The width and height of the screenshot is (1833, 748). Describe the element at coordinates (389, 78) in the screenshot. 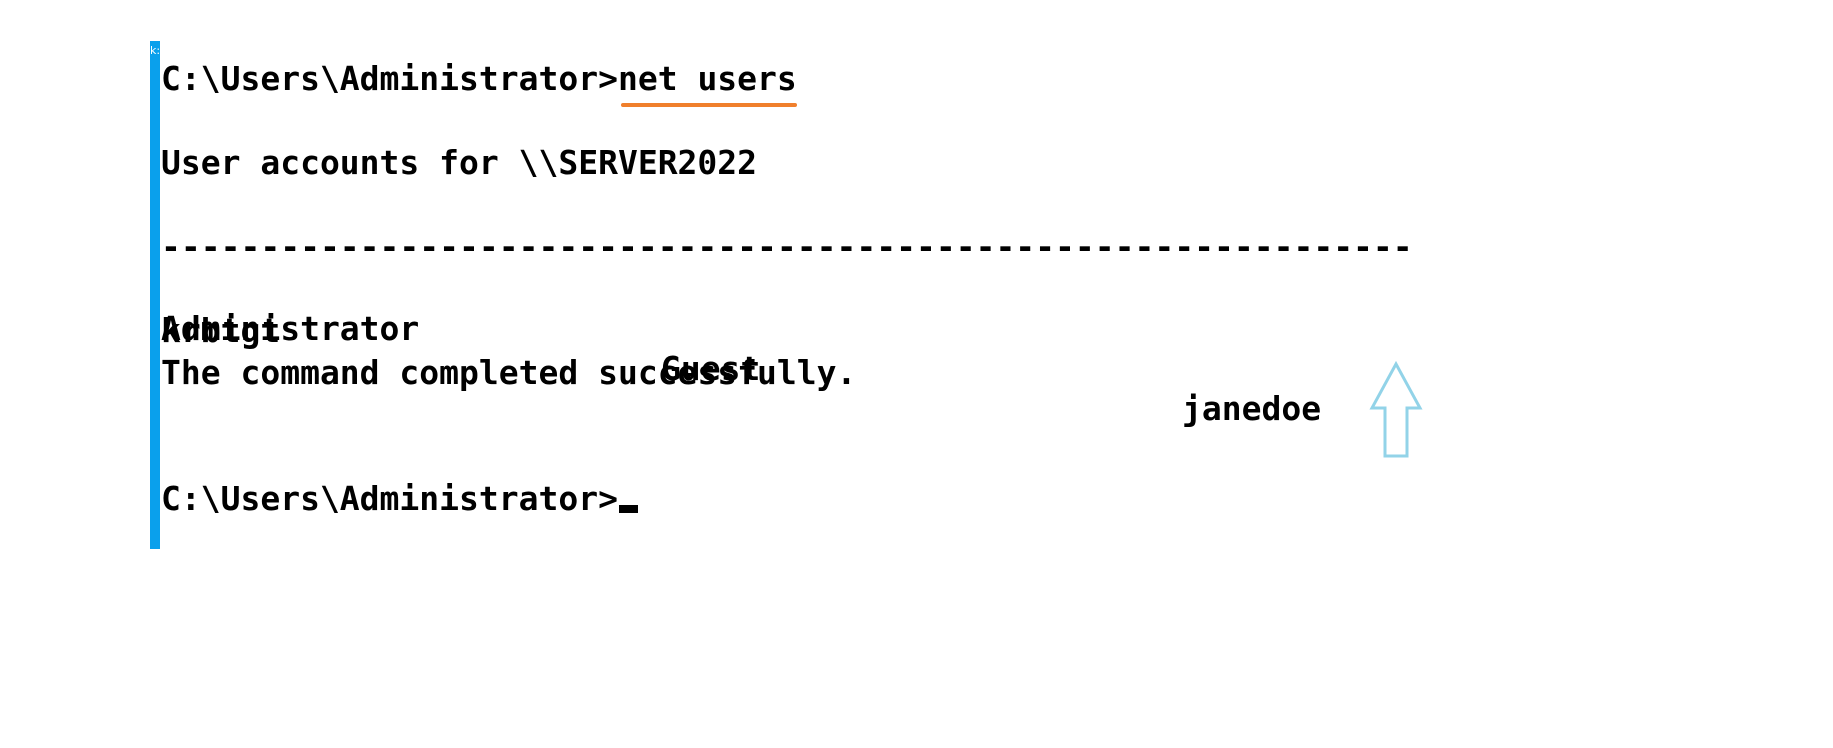

I see `prompt-1: C:\Users\Administrator>` at that location.